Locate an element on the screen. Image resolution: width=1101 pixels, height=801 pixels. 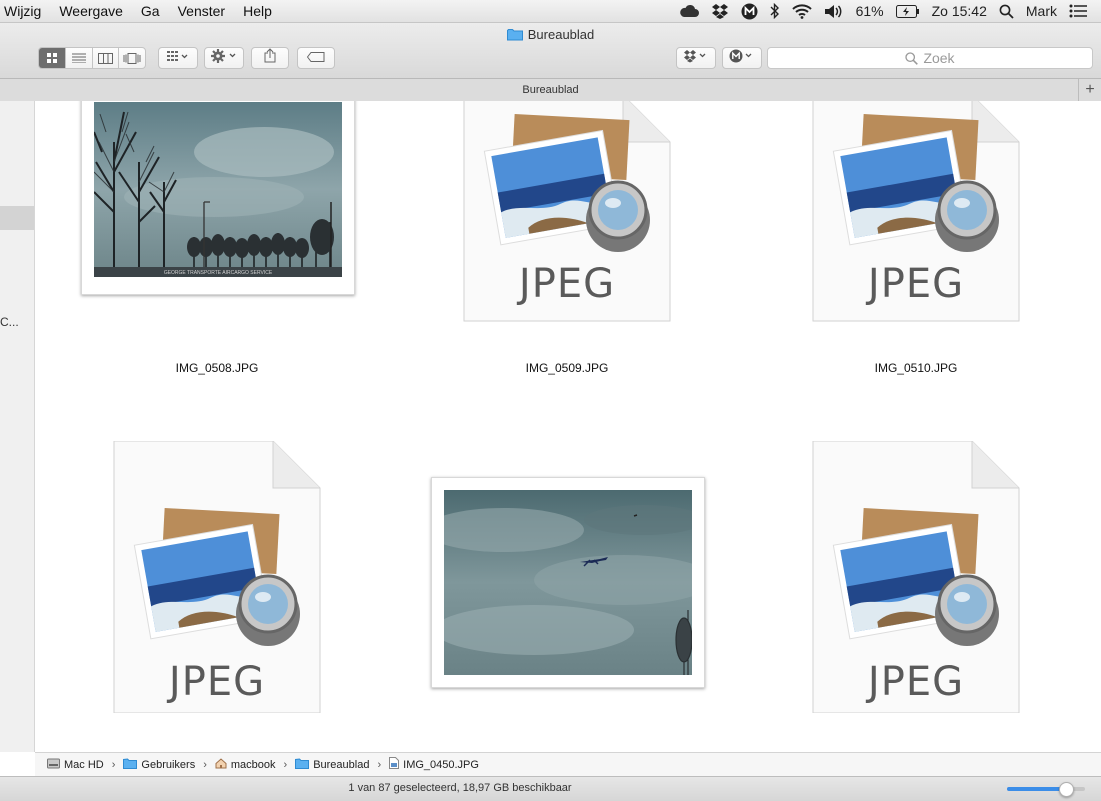
user-name: Mark is located at coordinates (1041, 11).